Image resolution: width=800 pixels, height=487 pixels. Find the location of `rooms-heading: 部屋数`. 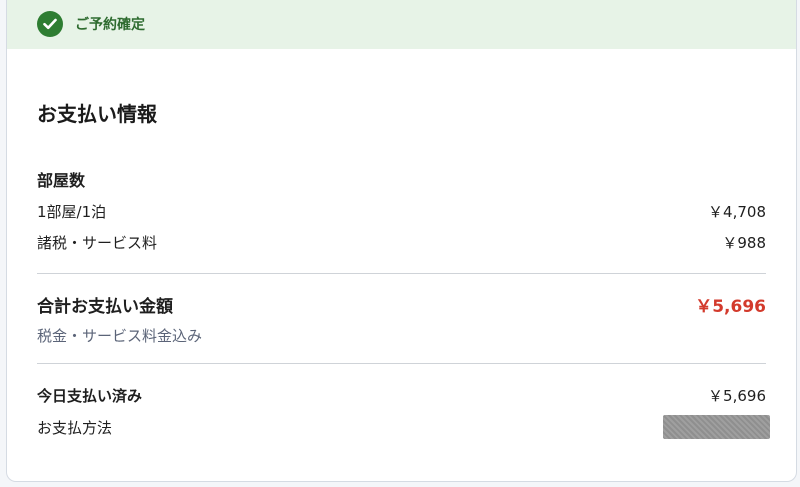

rooms-heading: 部屋数 is located at coordinates (61, 180).